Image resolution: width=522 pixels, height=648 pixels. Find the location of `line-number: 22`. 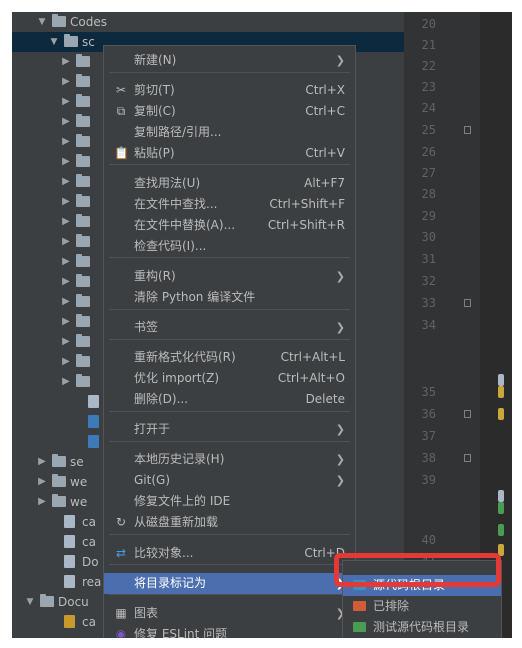

line-number: 22 is located at coordinates (428, 66).